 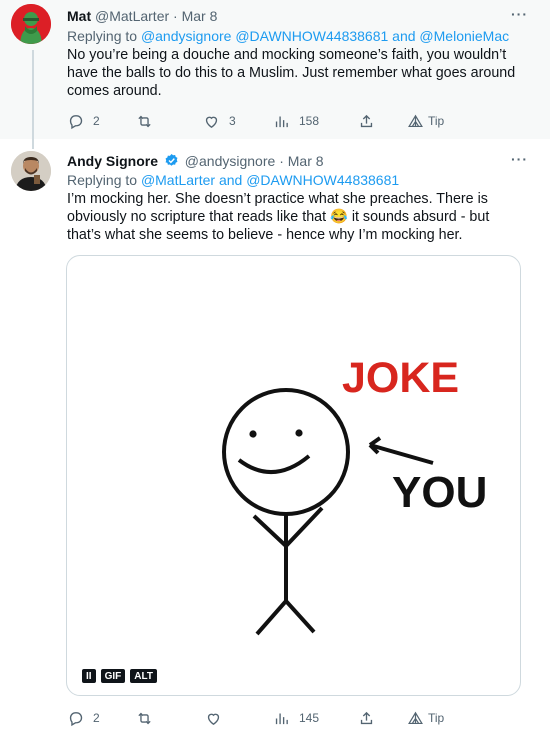 What do you see at coordinates (219, 121) in the screenshot?
I see `like-button: 3` at bounding box center [219, 121].